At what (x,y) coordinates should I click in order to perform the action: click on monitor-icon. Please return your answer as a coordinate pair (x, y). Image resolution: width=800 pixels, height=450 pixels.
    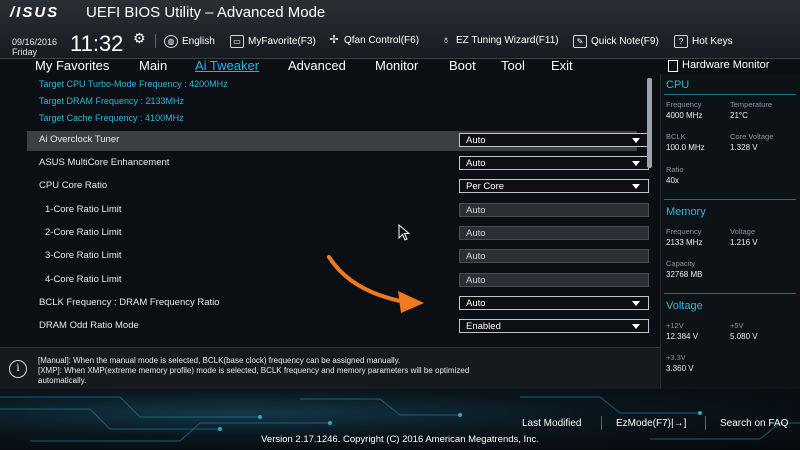
    Looking at the image, I should click on (673, 66).